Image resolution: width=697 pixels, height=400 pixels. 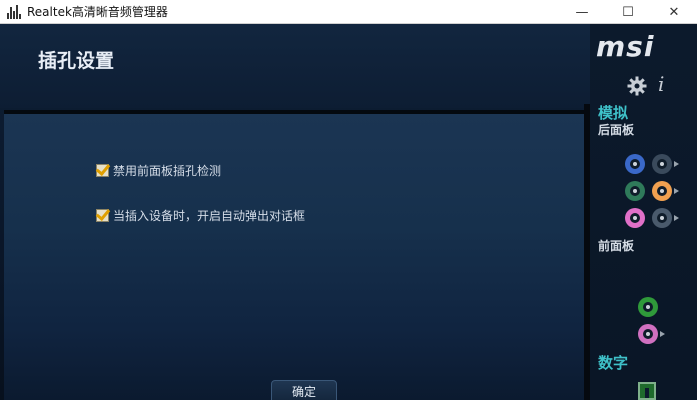 What do you see at coordinates (167, 171) in the screenshot?
I see `option-label: 禁用前面板插孔检测` at bounding box center [167, 171].